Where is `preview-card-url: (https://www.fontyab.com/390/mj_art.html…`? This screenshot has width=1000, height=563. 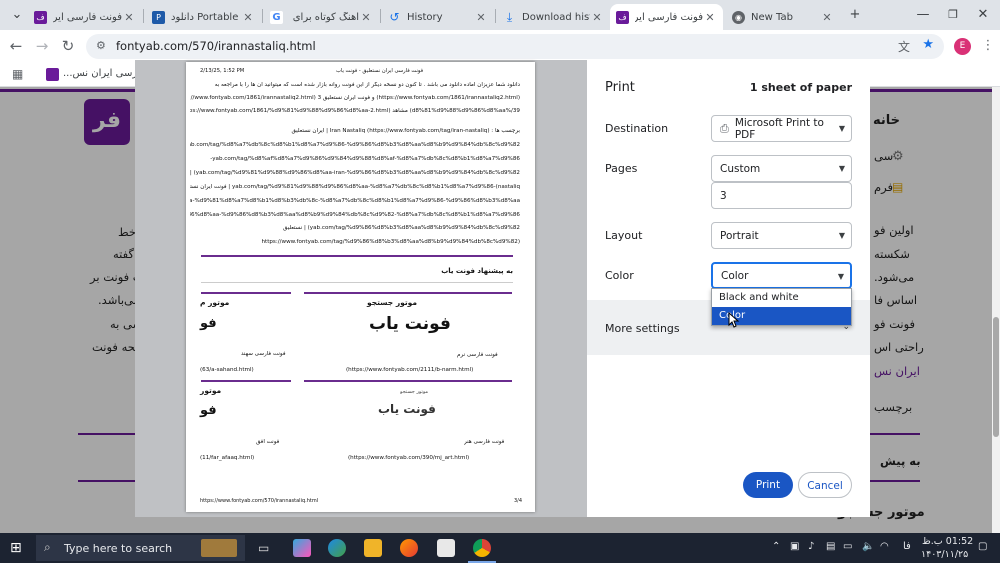 preview-card-url: (https://www.fontyab.com/390/mj_art.html… is located at coordinates (409, 458).